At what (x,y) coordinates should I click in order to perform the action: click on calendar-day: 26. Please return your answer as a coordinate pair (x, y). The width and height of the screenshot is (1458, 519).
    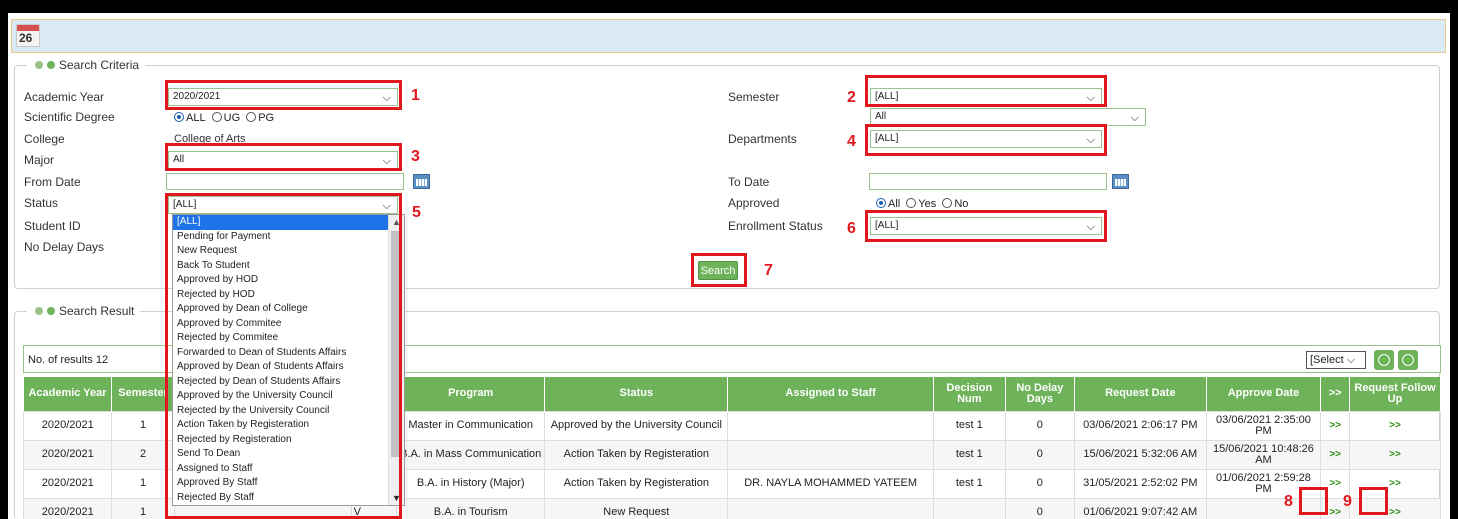
    Looking at the image, I should click on (26, 38).